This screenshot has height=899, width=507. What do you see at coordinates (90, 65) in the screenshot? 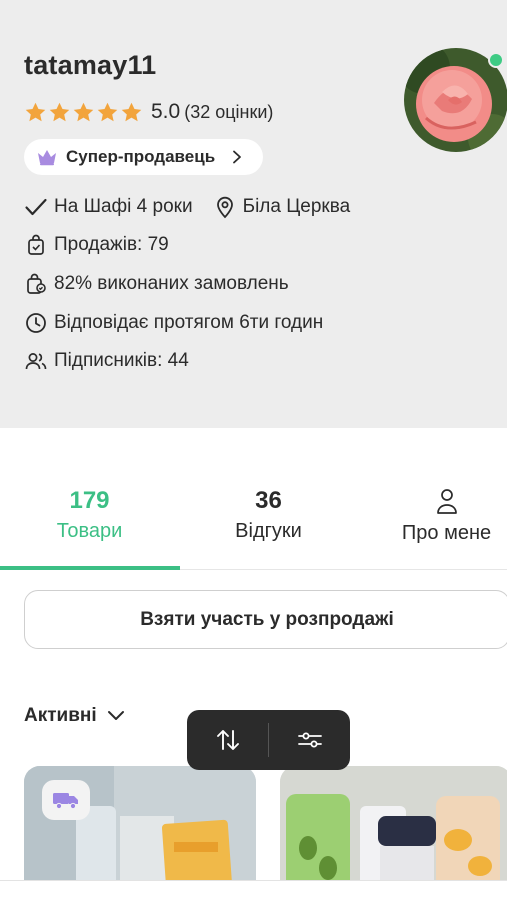
I see `username: tatamay11` at bounding box center [90, 65].